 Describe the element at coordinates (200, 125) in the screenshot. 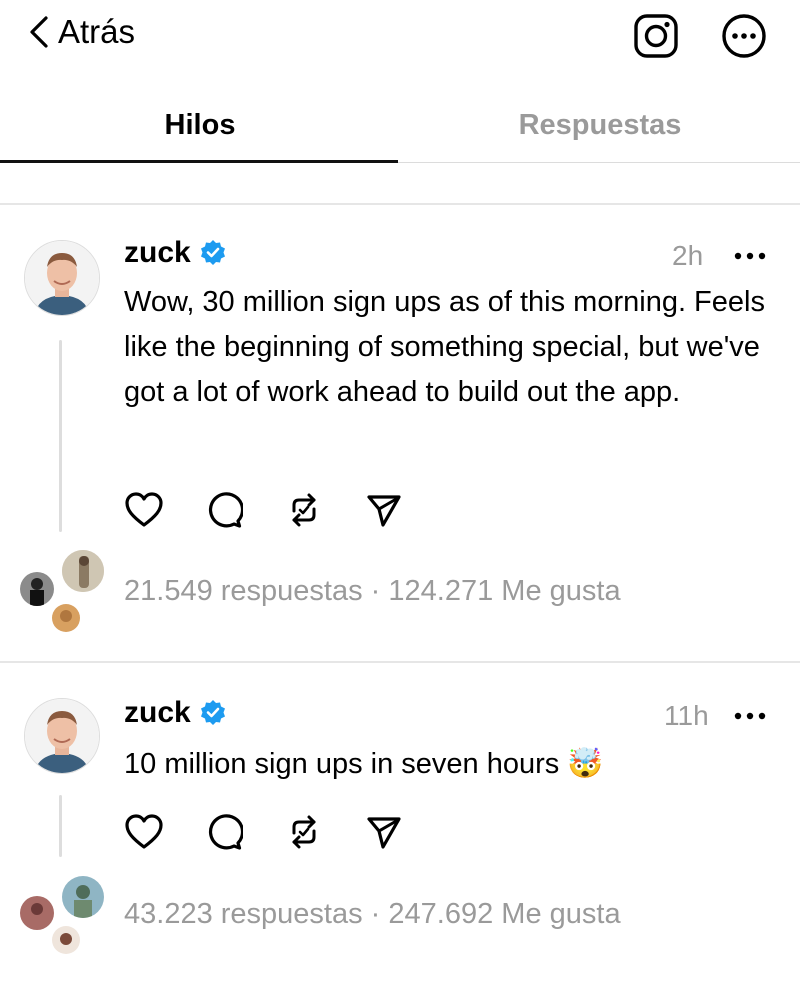

I see `tab-hilos: Hilos` at that location.